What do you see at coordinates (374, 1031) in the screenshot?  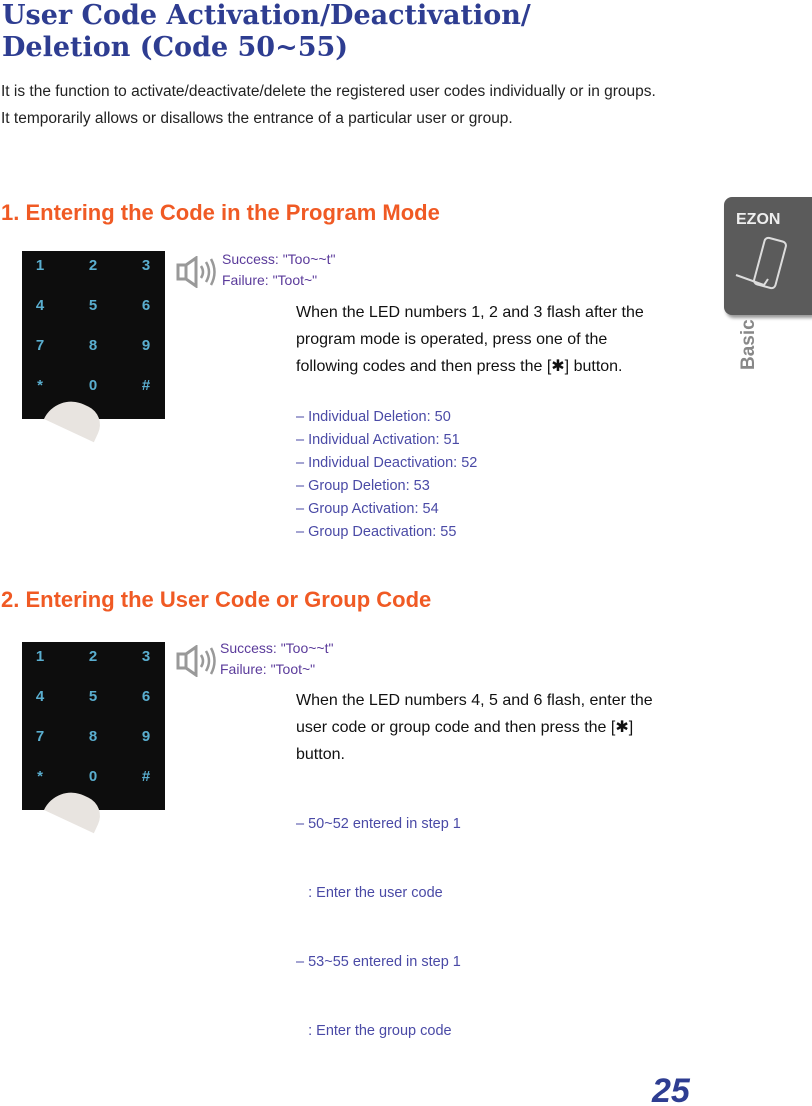 I see `list-item: : Enter the group code` at bounding box center [374, 1031].